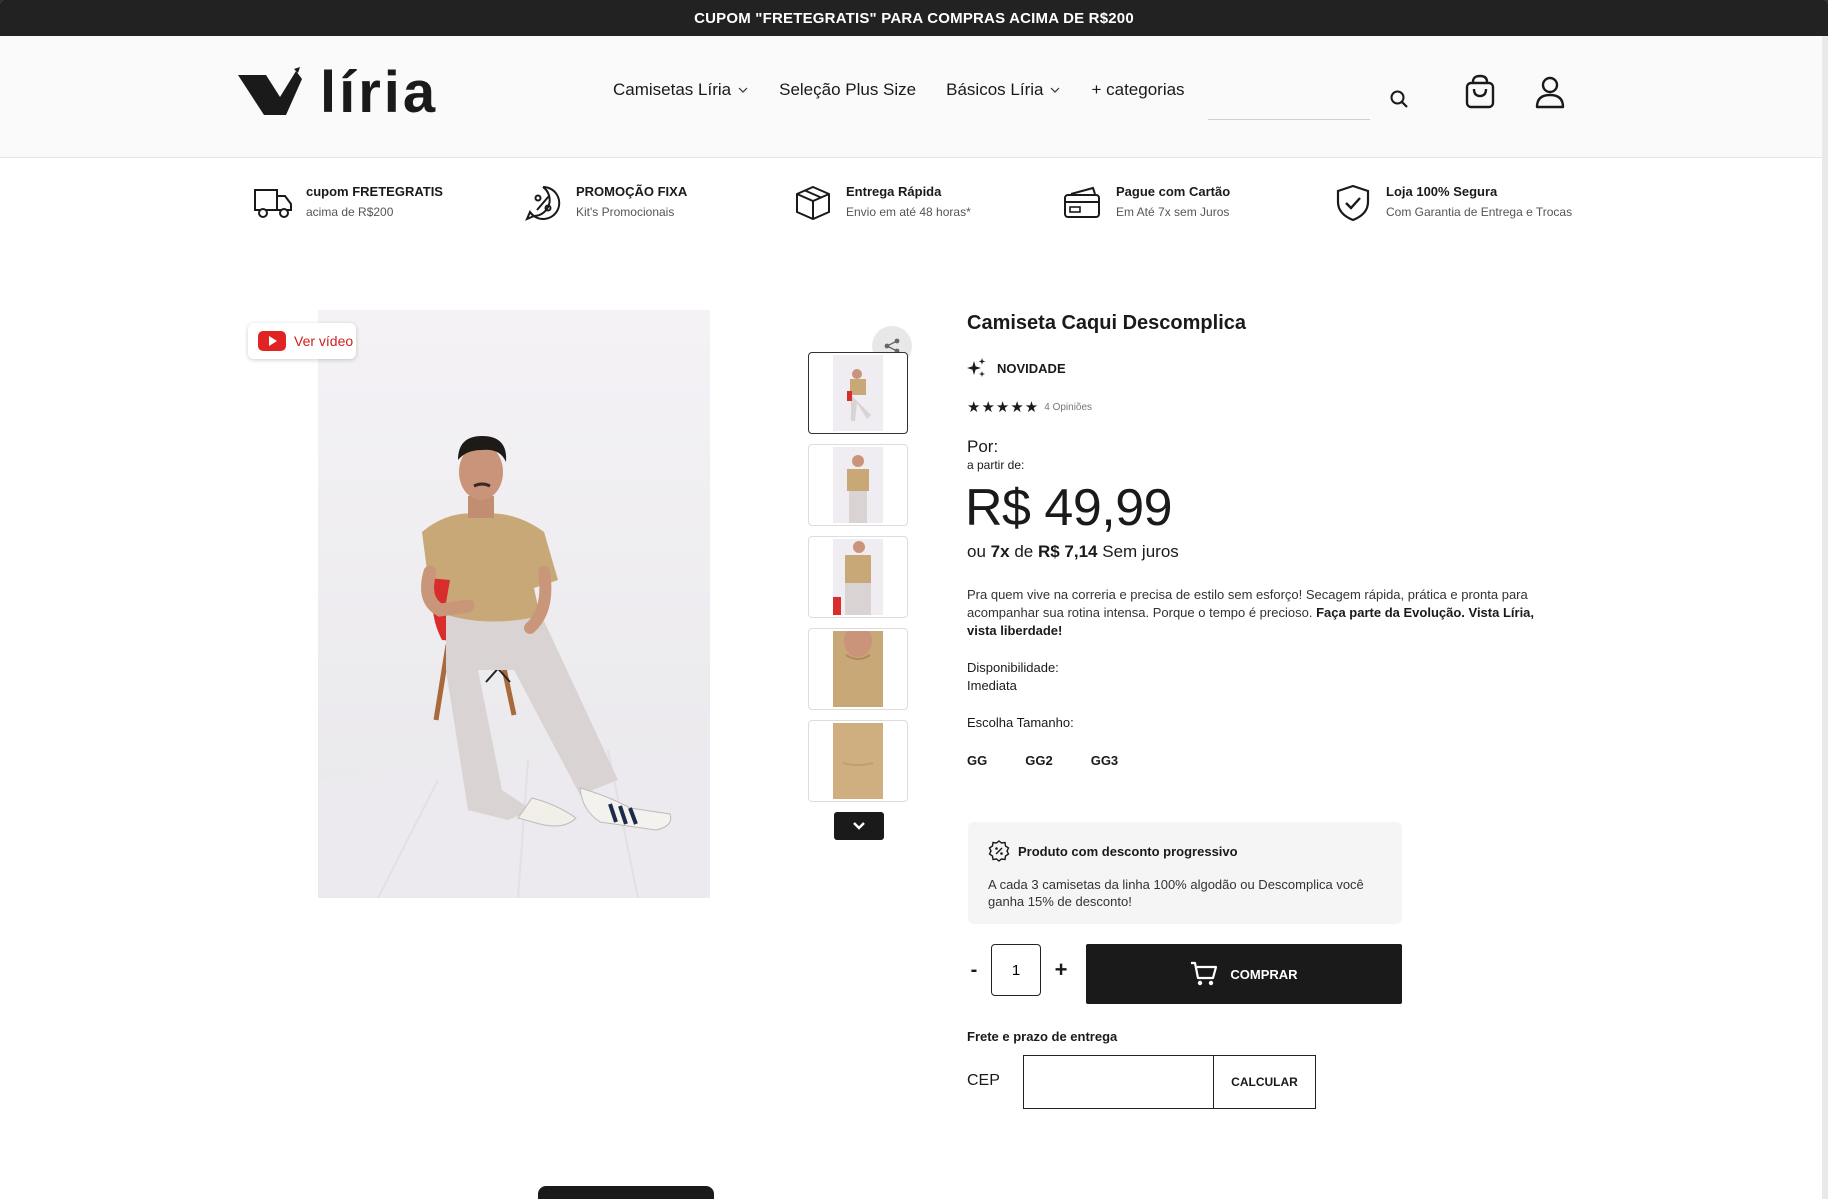 Image resolution: width=1828 pixels, height=1199 pixels. What do you see at coordinates (632, 191) in the screenshot?
I see `benefit-title: PROMOÇÃO FIXA` at bounding box center [632, 191].